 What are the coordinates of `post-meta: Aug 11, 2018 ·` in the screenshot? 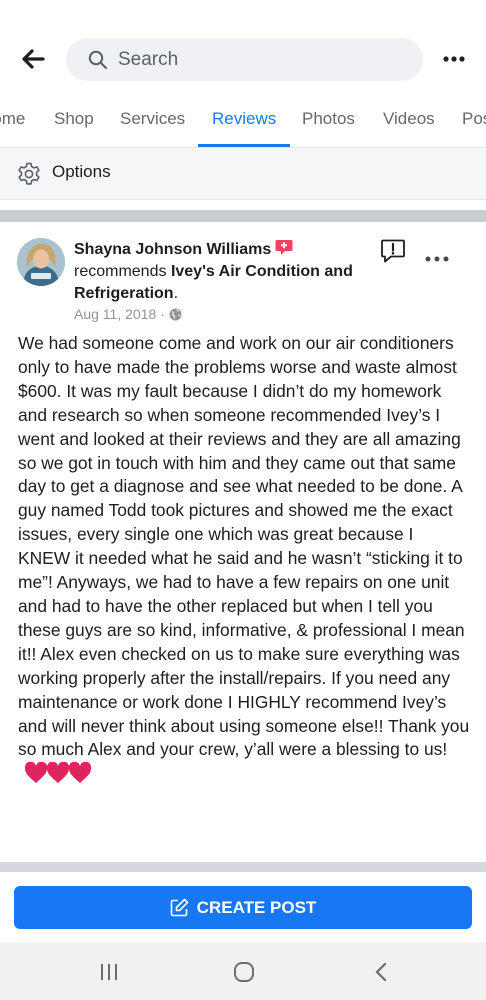 It's located at (128, 314).